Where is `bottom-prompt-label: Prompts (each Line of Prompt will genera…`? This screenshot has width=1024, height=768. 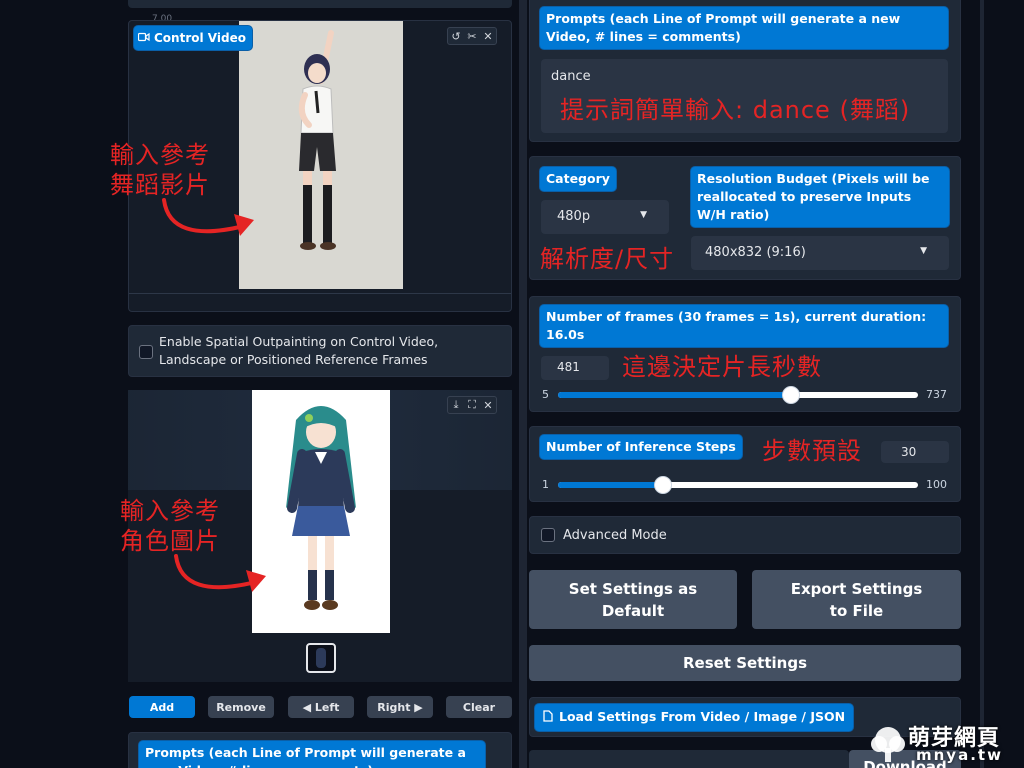 bottom-prompt-label: Prompts (each Line of Prompt will genera… is located at coordinates (312, 754).